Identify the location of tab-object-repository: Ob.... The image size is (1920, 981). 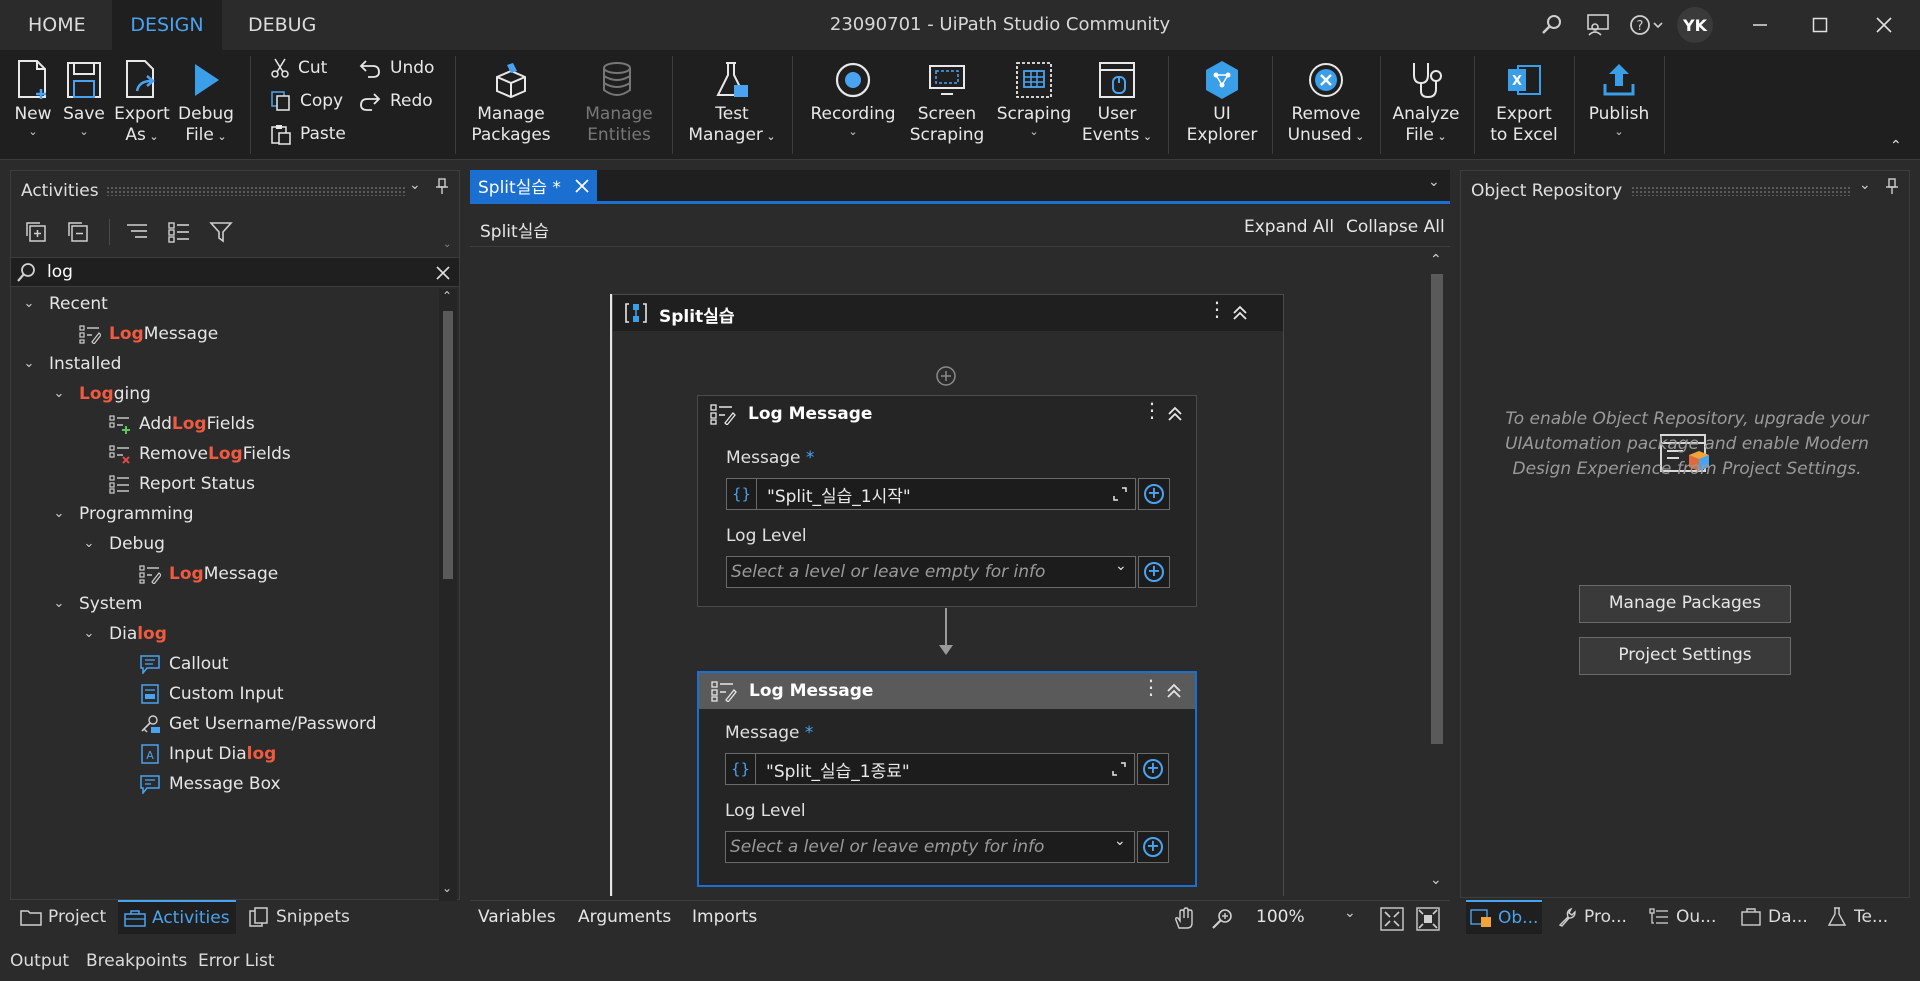
(1504, 917).